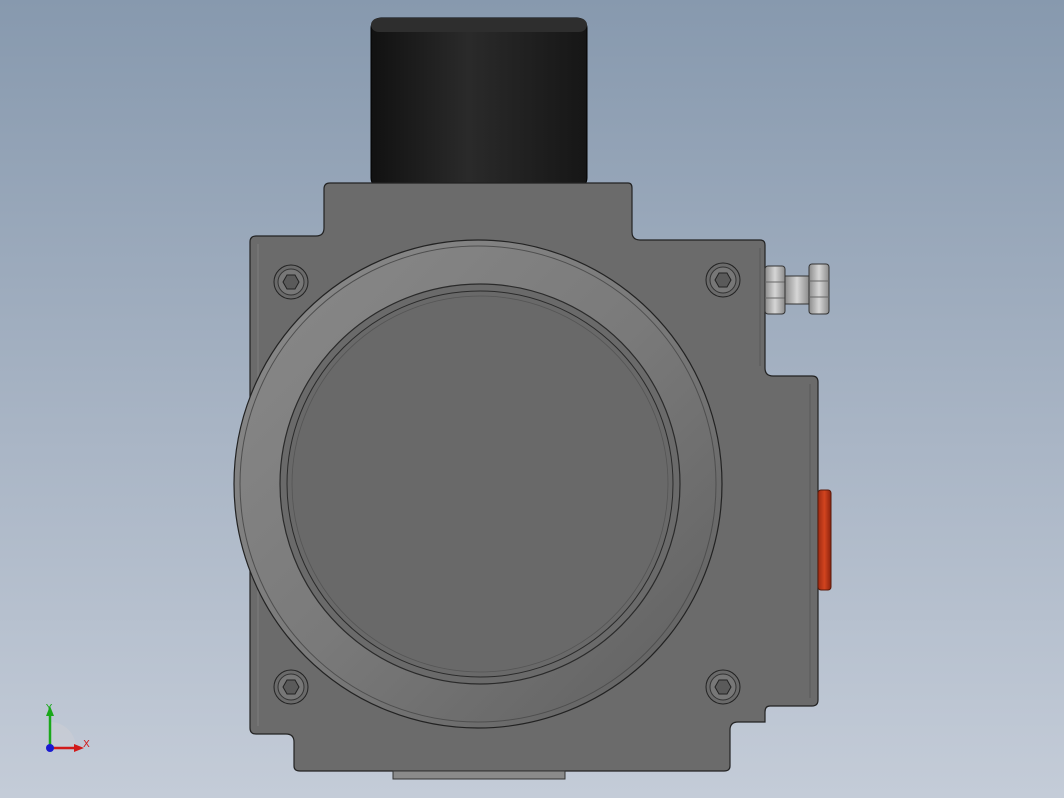 The width and height of the screenshot is (1064, 798). I want to click on red-indicator, so click(824, 540).